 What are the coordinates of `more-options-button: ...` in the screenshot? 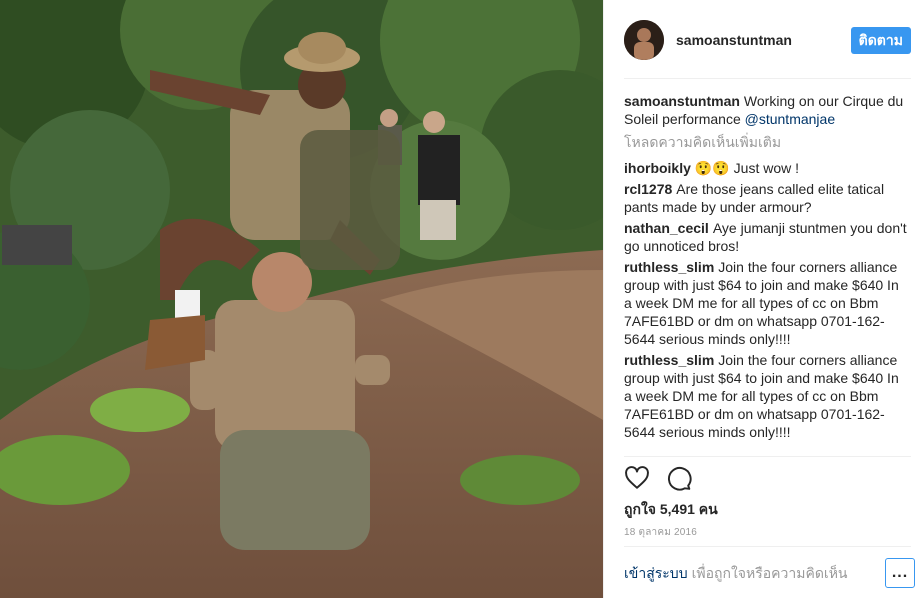 It's located at (900, 573).